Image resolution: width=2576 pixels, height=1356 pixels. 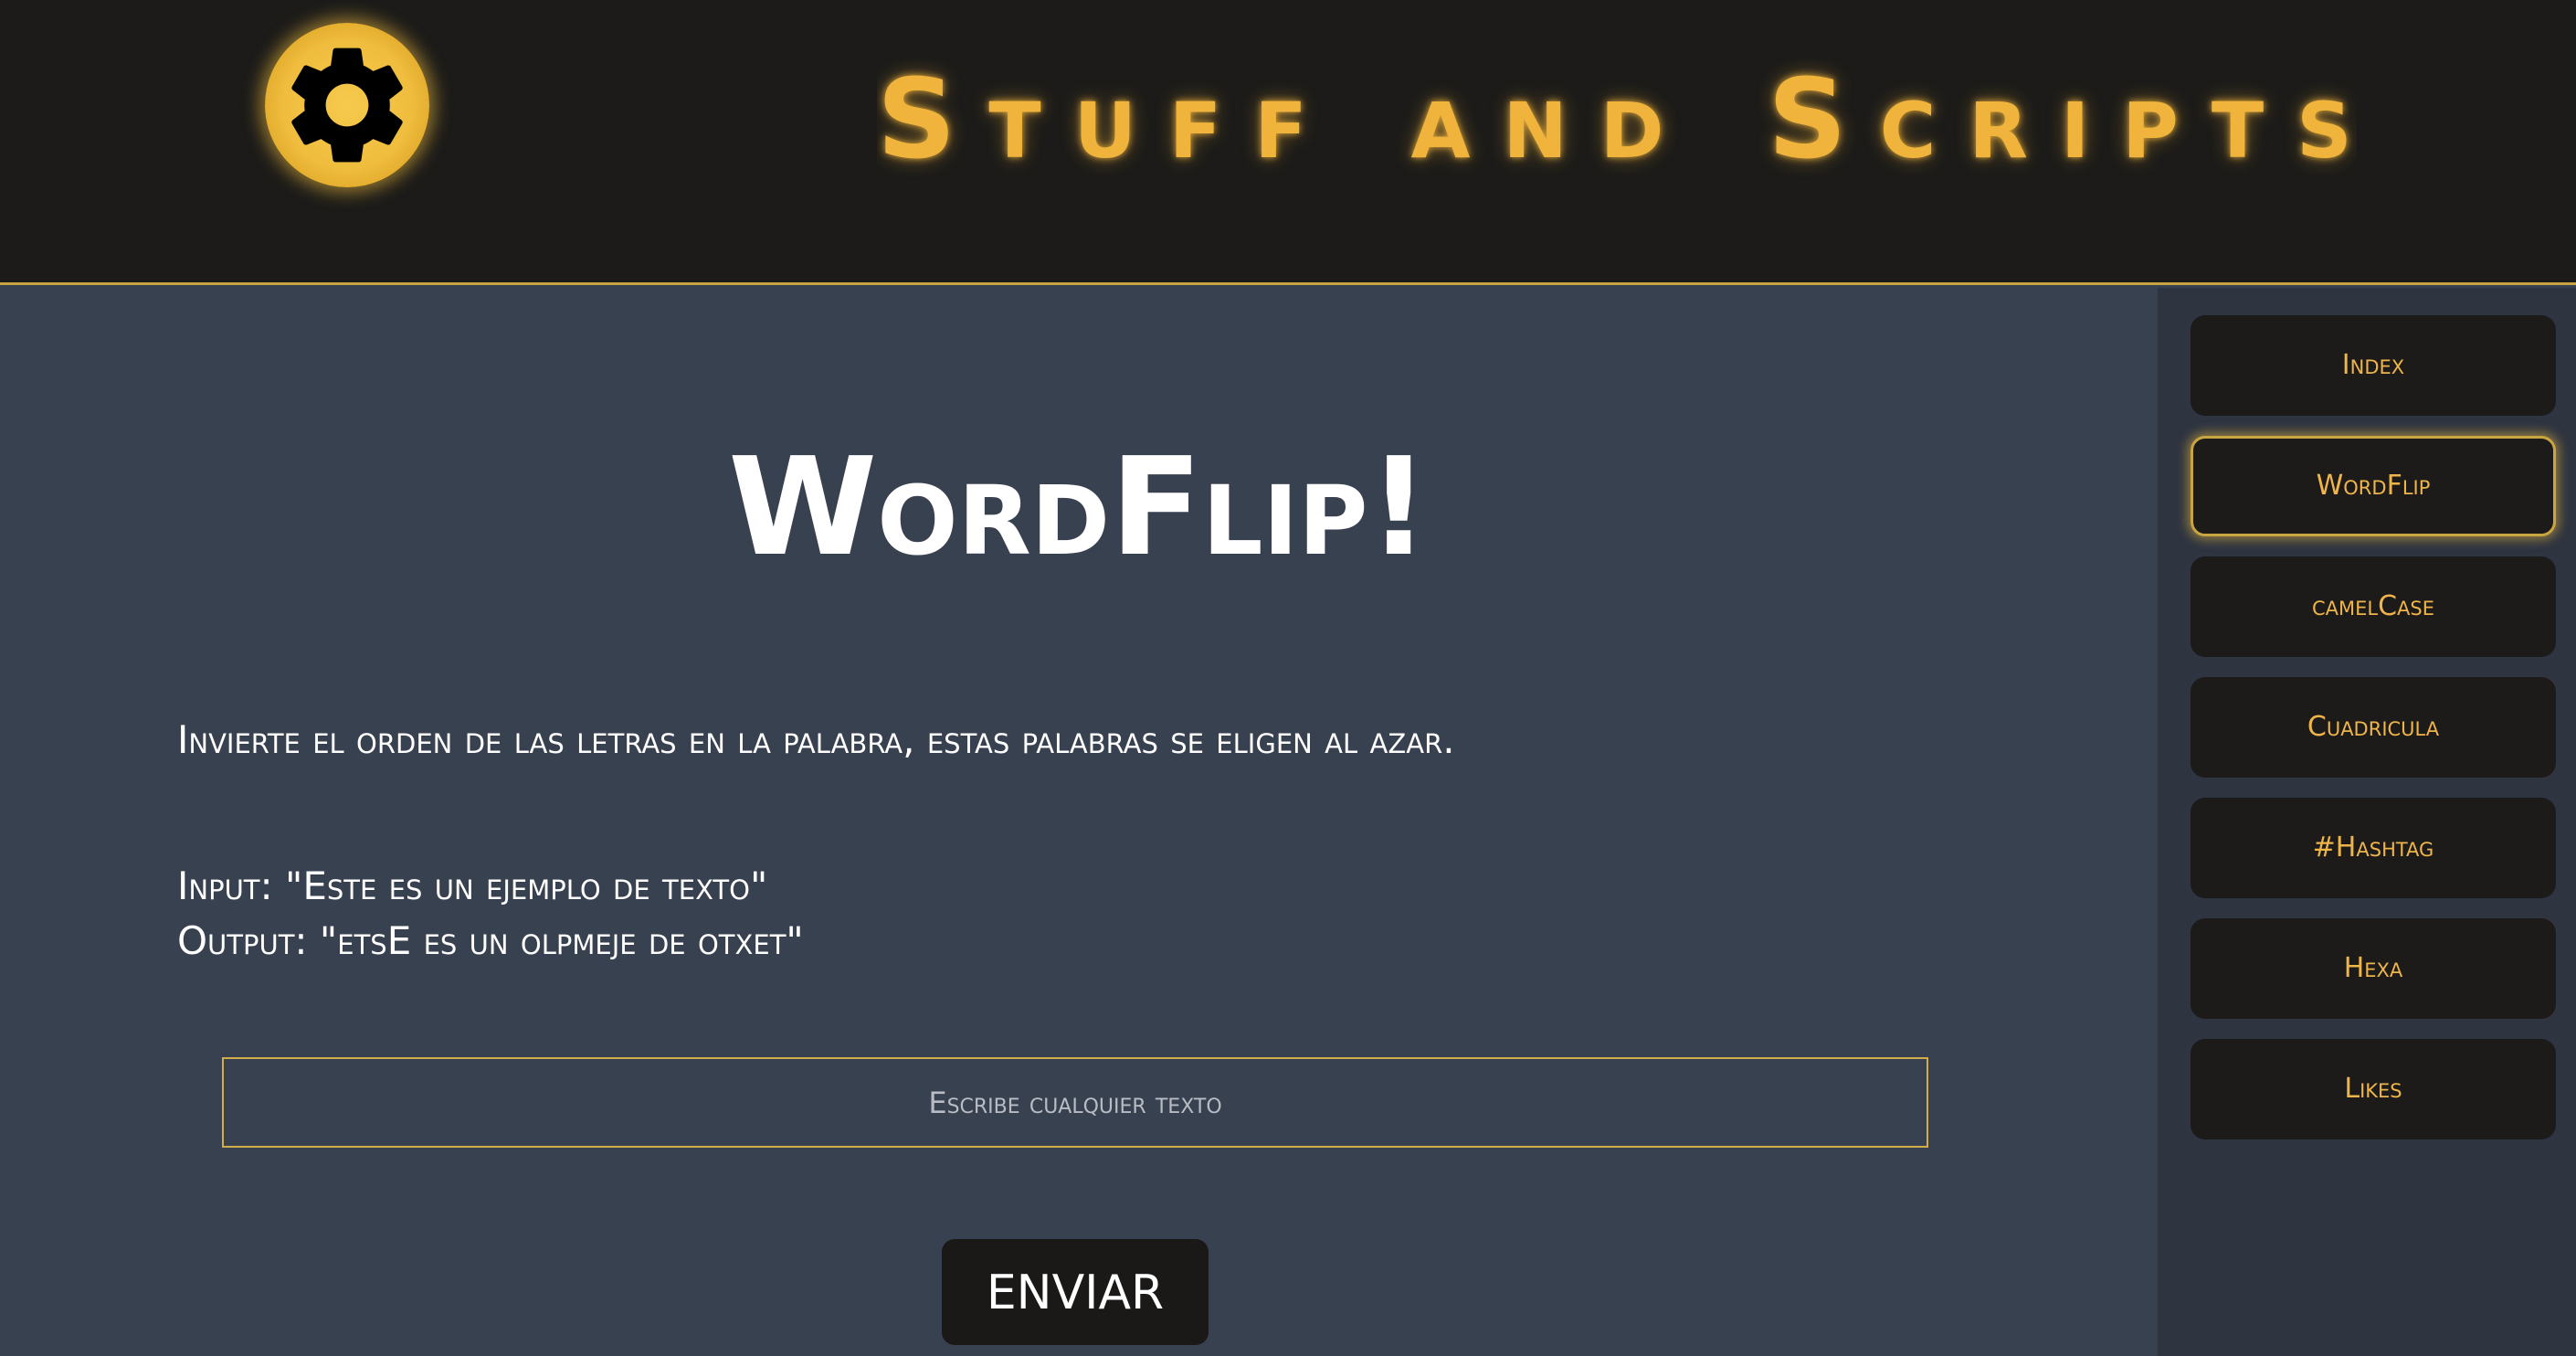 I want to click on sidebar-item-cuadricula: Cuadricula, so click(x=2373, y=728).